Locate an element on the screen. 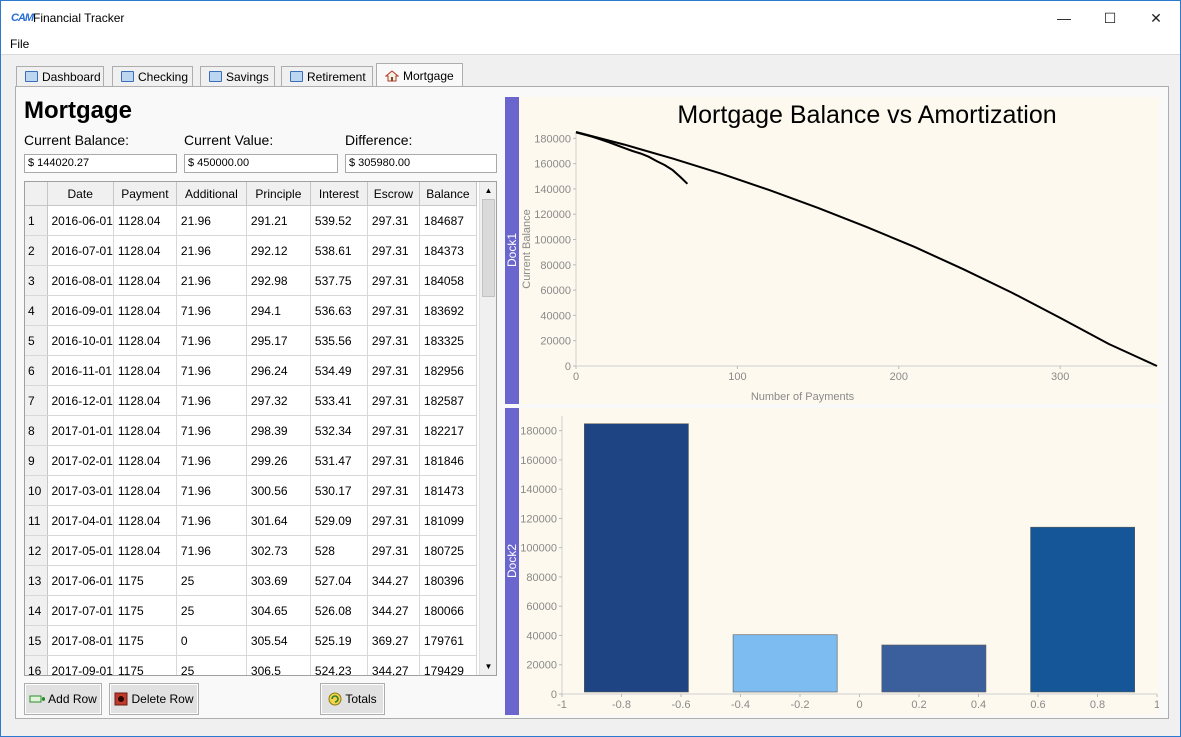  cell-principle: 304.65 is located at coordinates (278, 610).